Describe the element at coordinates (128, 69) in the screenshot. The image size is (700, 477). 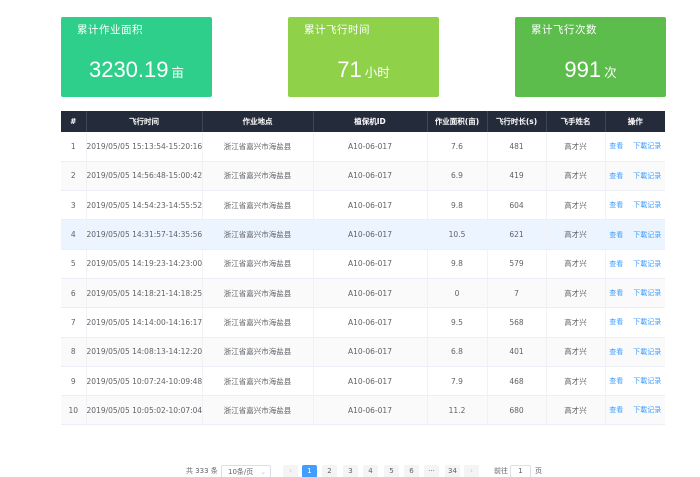
I see `stat-number: 3230.19` at that location.